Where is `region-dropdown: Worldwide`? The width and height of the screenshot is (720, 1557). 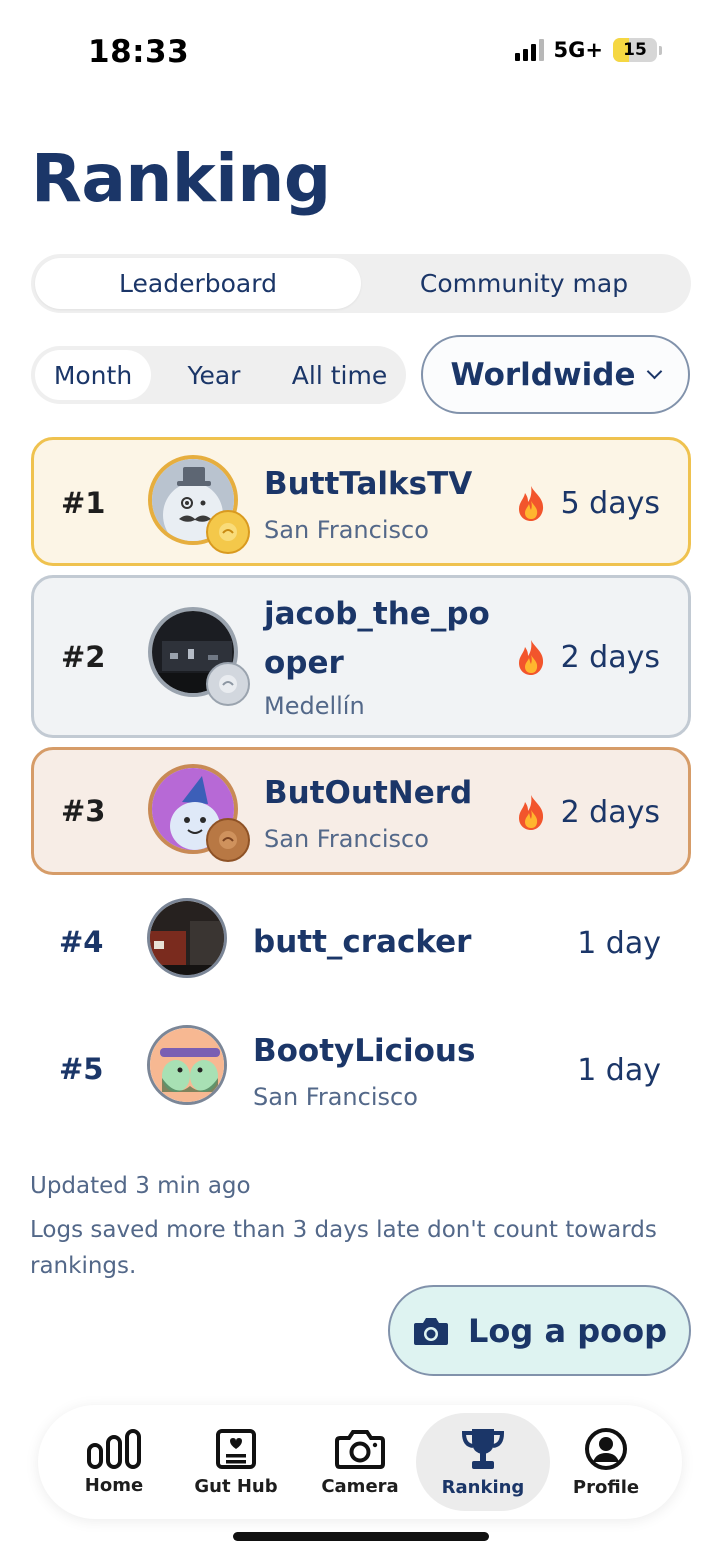
region-dropdown: Worldwide is located at coordinates (555, 374).